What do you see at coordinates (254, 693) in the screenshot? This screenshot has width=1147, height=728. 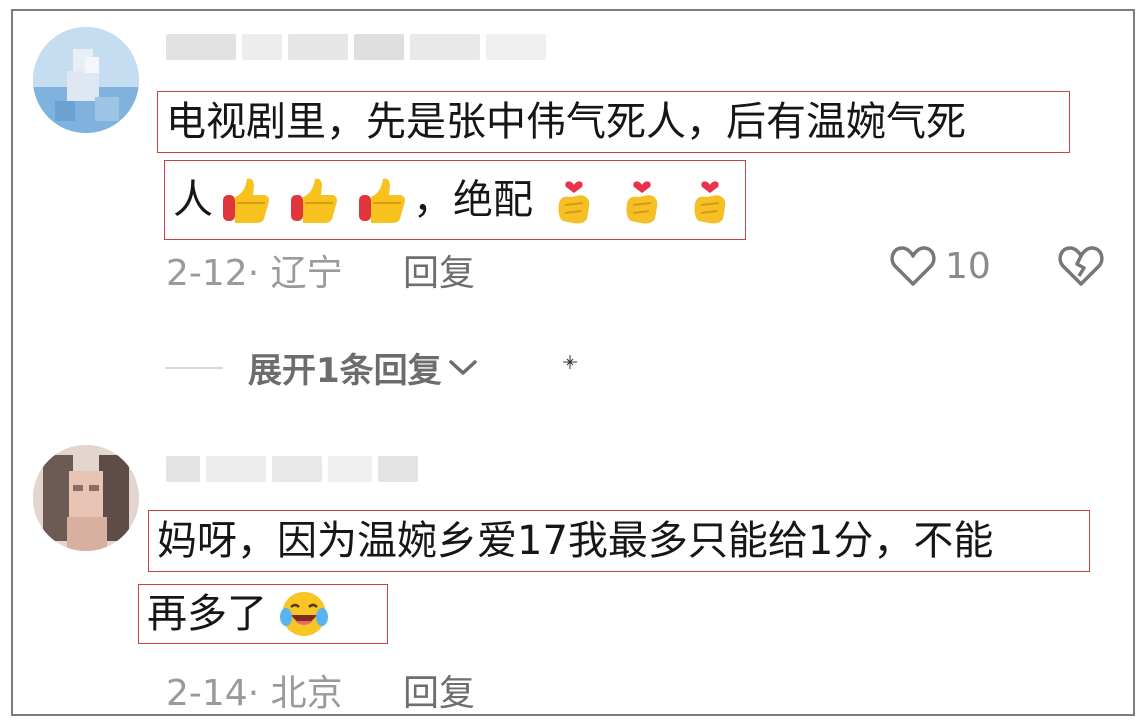 I see `comment-date-location: 2-14· 北京` at bounding box center [254, 693].